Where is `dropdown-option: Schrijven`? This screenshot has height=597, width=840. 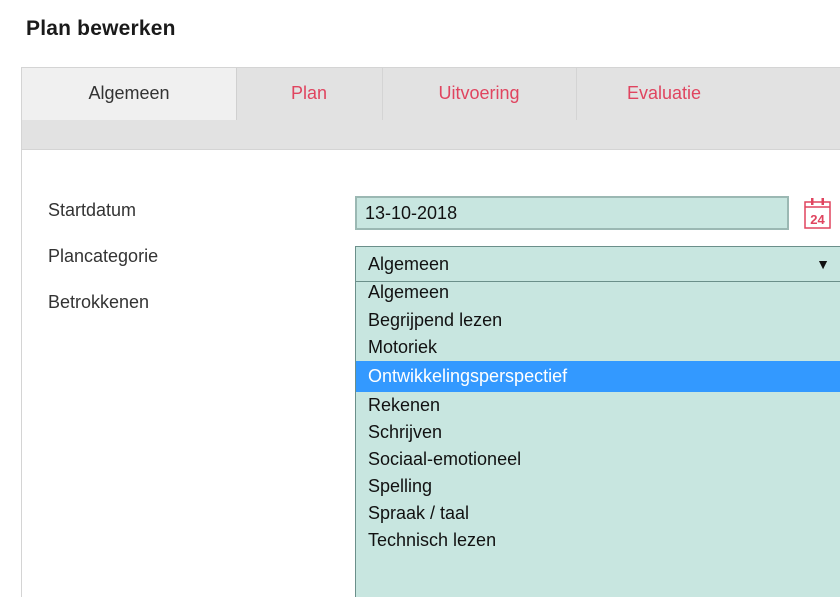
dropdown-option: Schrijven is located at coordinates (598, 432).